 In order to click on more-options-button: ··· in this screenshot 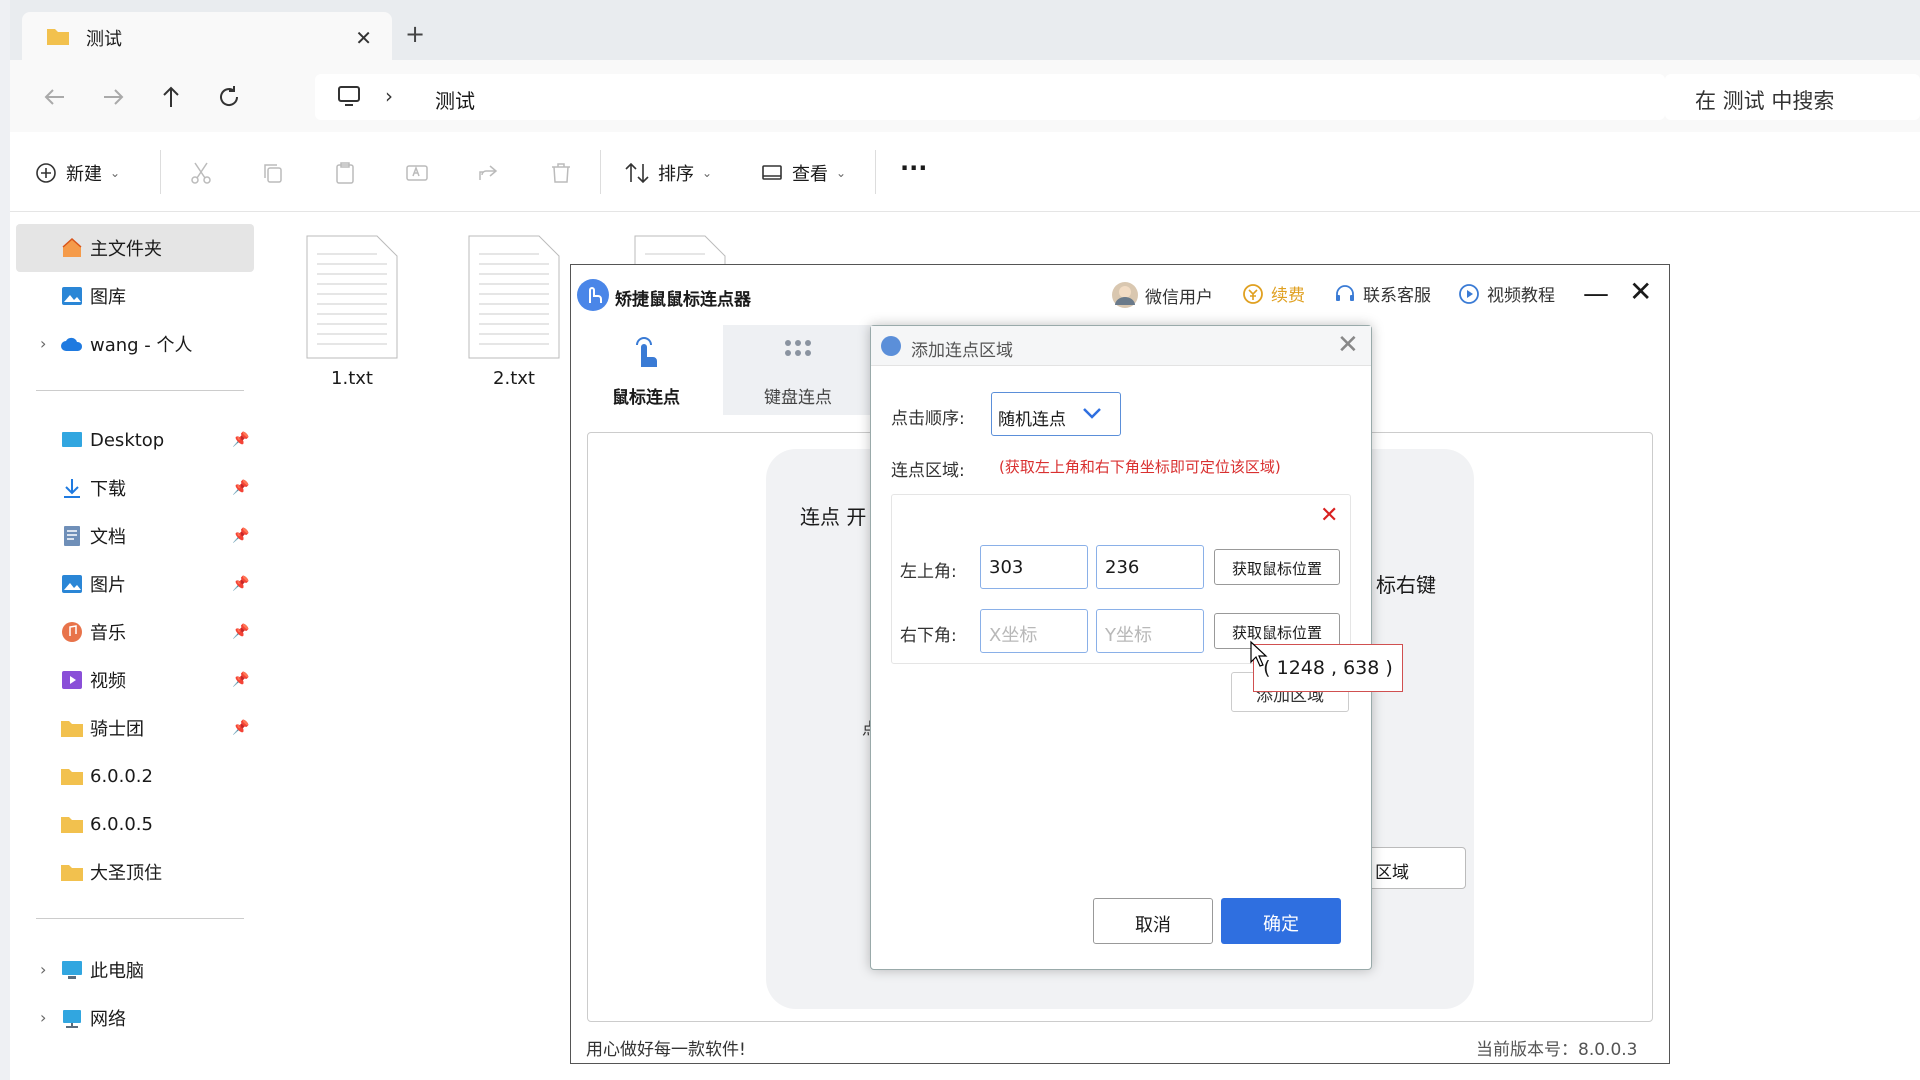, I will do `click(913, 168)`.